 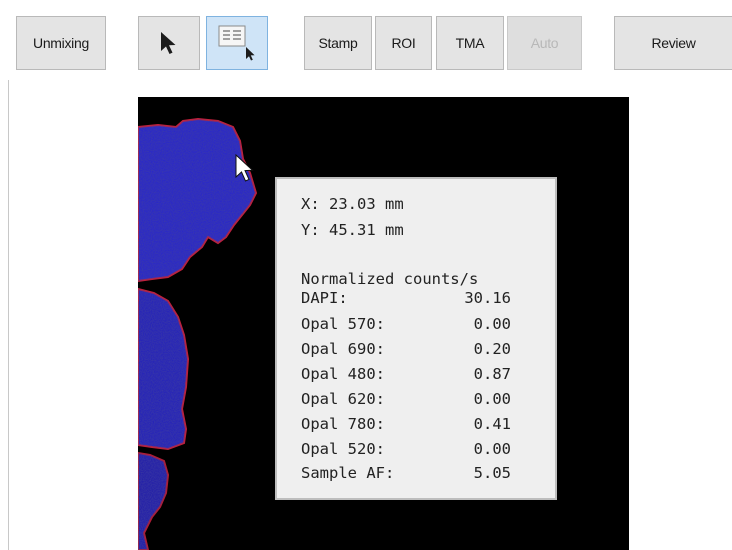 What do you see at coordinates (406, 349) in the screenshot?
I see `channel-row: Opal 690: 0.20` at bounding box center [406, 349].